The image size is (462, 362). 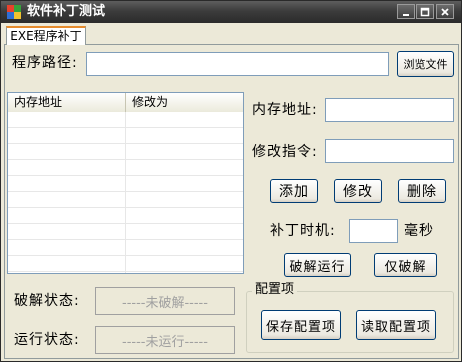 What do you see at coordinates (66, 11) in the screenshot?
I see `window-title: 软件补丁测试` at bounding box center [66, 11].